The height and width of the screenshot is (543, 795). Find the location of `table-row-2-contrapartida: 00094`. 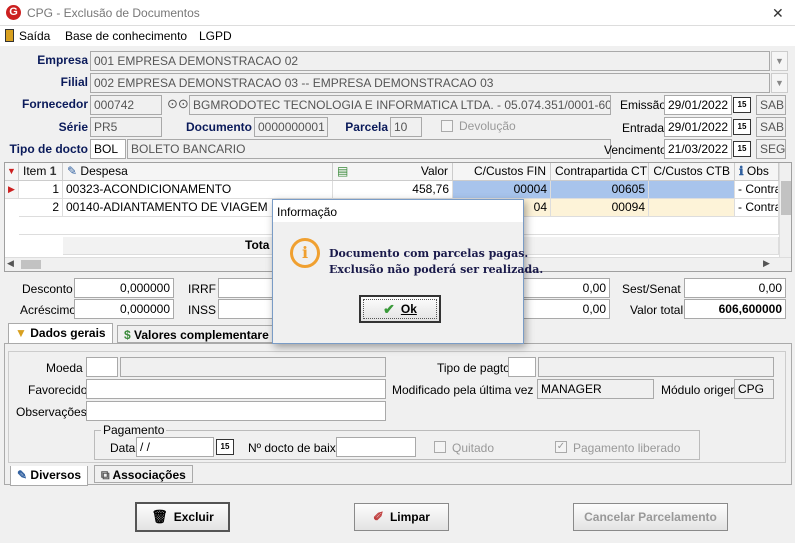

table-row-2-contrapartida: 00094 is located at coordinates (600, 208).